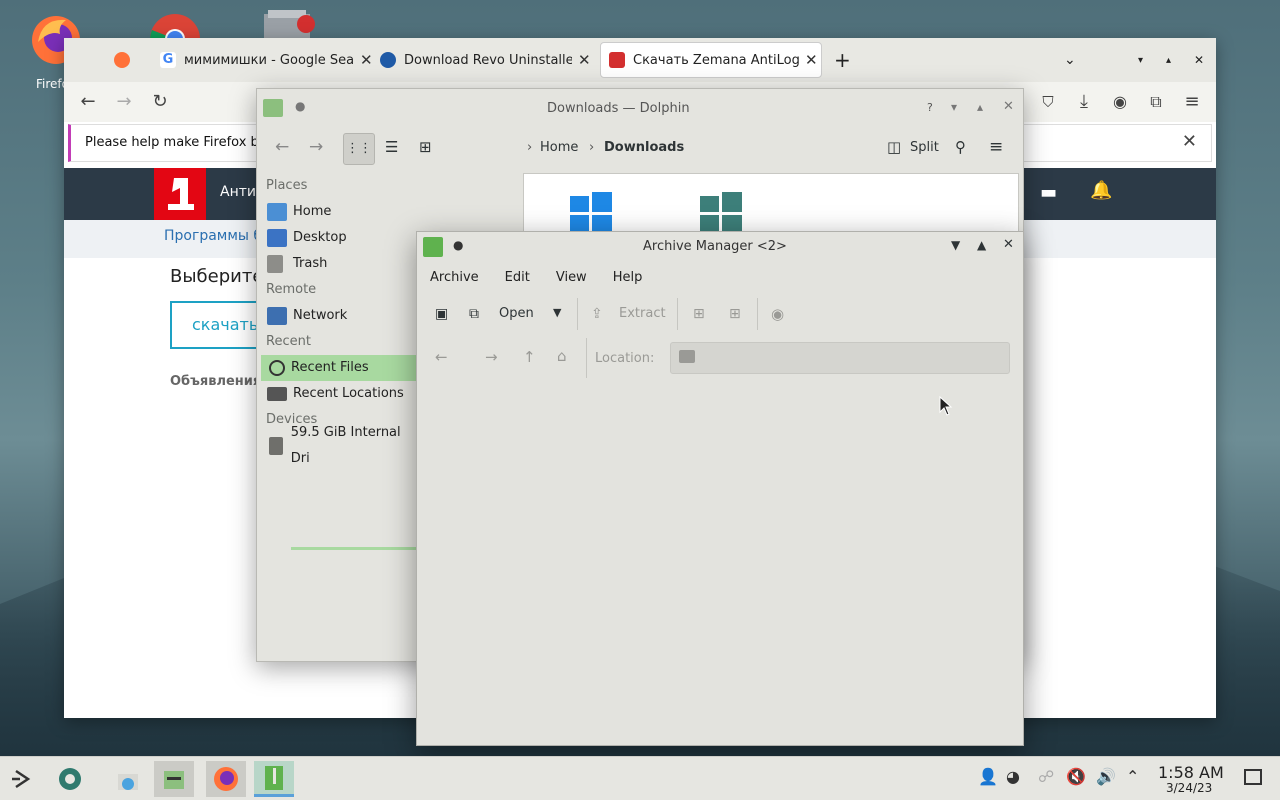 The width and height of the screenshot is (1280, 800). What do you see at coordinates (274, 779) in the screenshot?
I see `archive-manager-taskbar-button` at bounding box center [274, 779].